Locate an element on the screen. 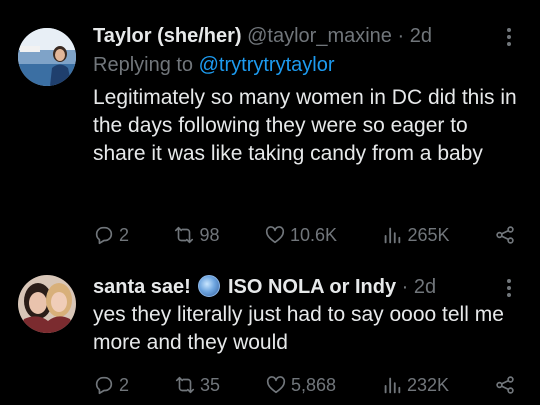 The height and width of the screenshot is (405, 540). views-count: 265K is located at coordinates (428, 234).